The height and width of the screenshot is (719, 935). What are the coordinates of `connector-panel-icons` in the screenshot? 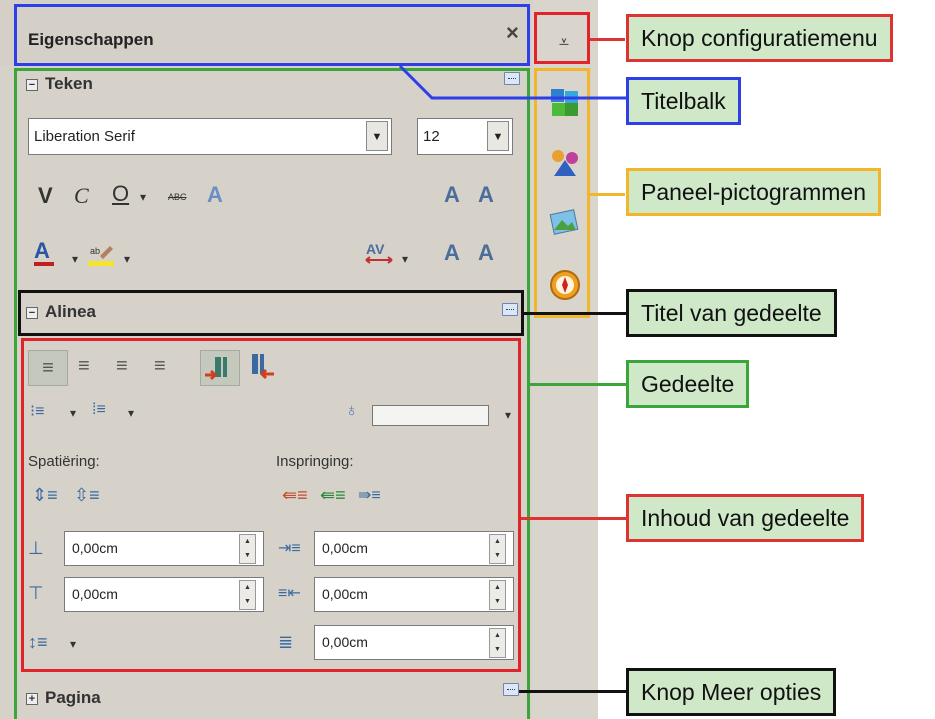 It's located at (607, 194).